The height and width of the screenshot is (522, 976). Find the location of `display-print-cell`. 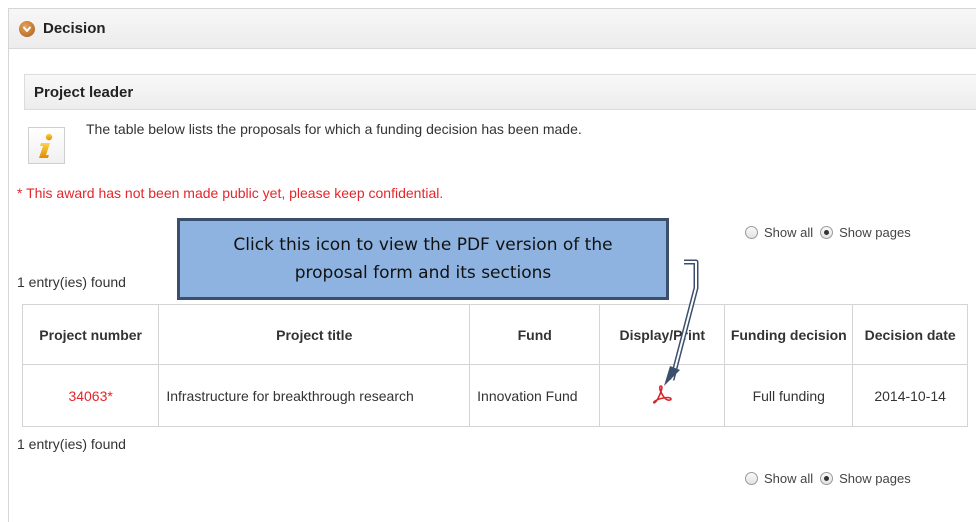

display-print-cell is located at coordinates (662, 395).